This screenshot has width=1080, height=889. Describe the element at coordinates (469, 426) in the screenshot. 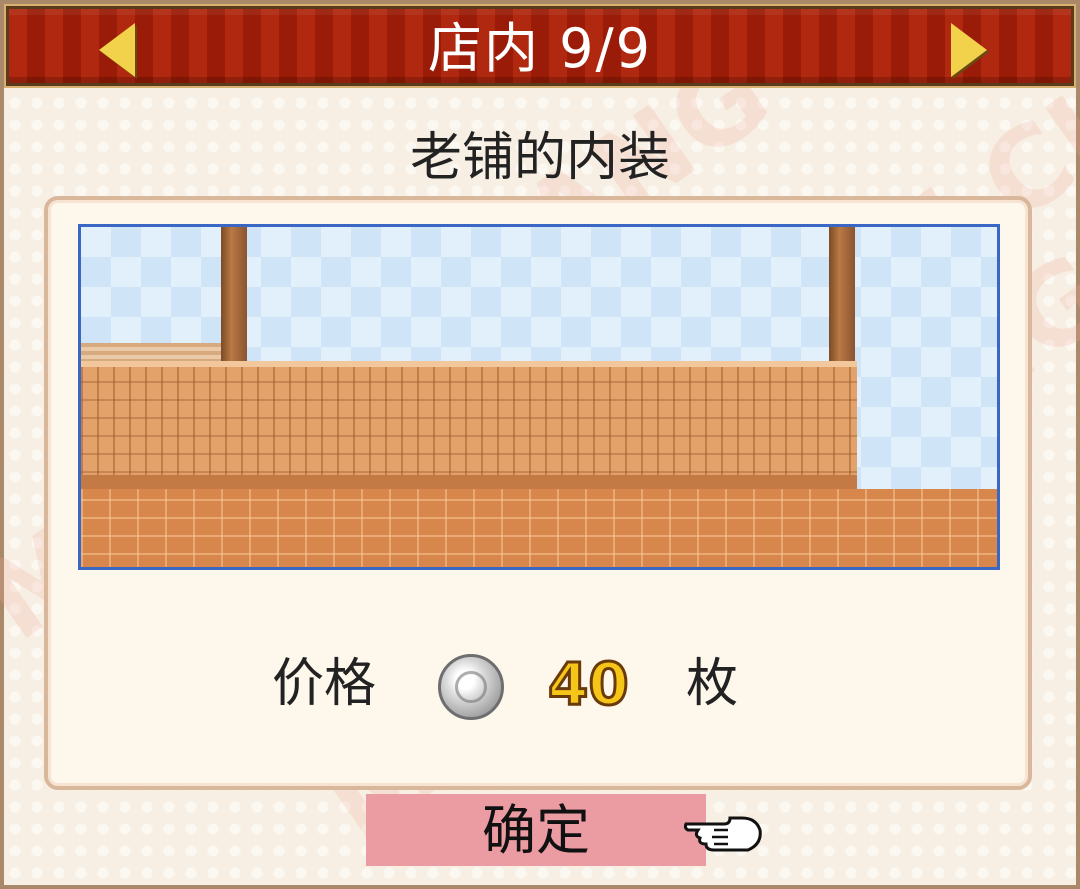

I see `counter-wall` at that location.